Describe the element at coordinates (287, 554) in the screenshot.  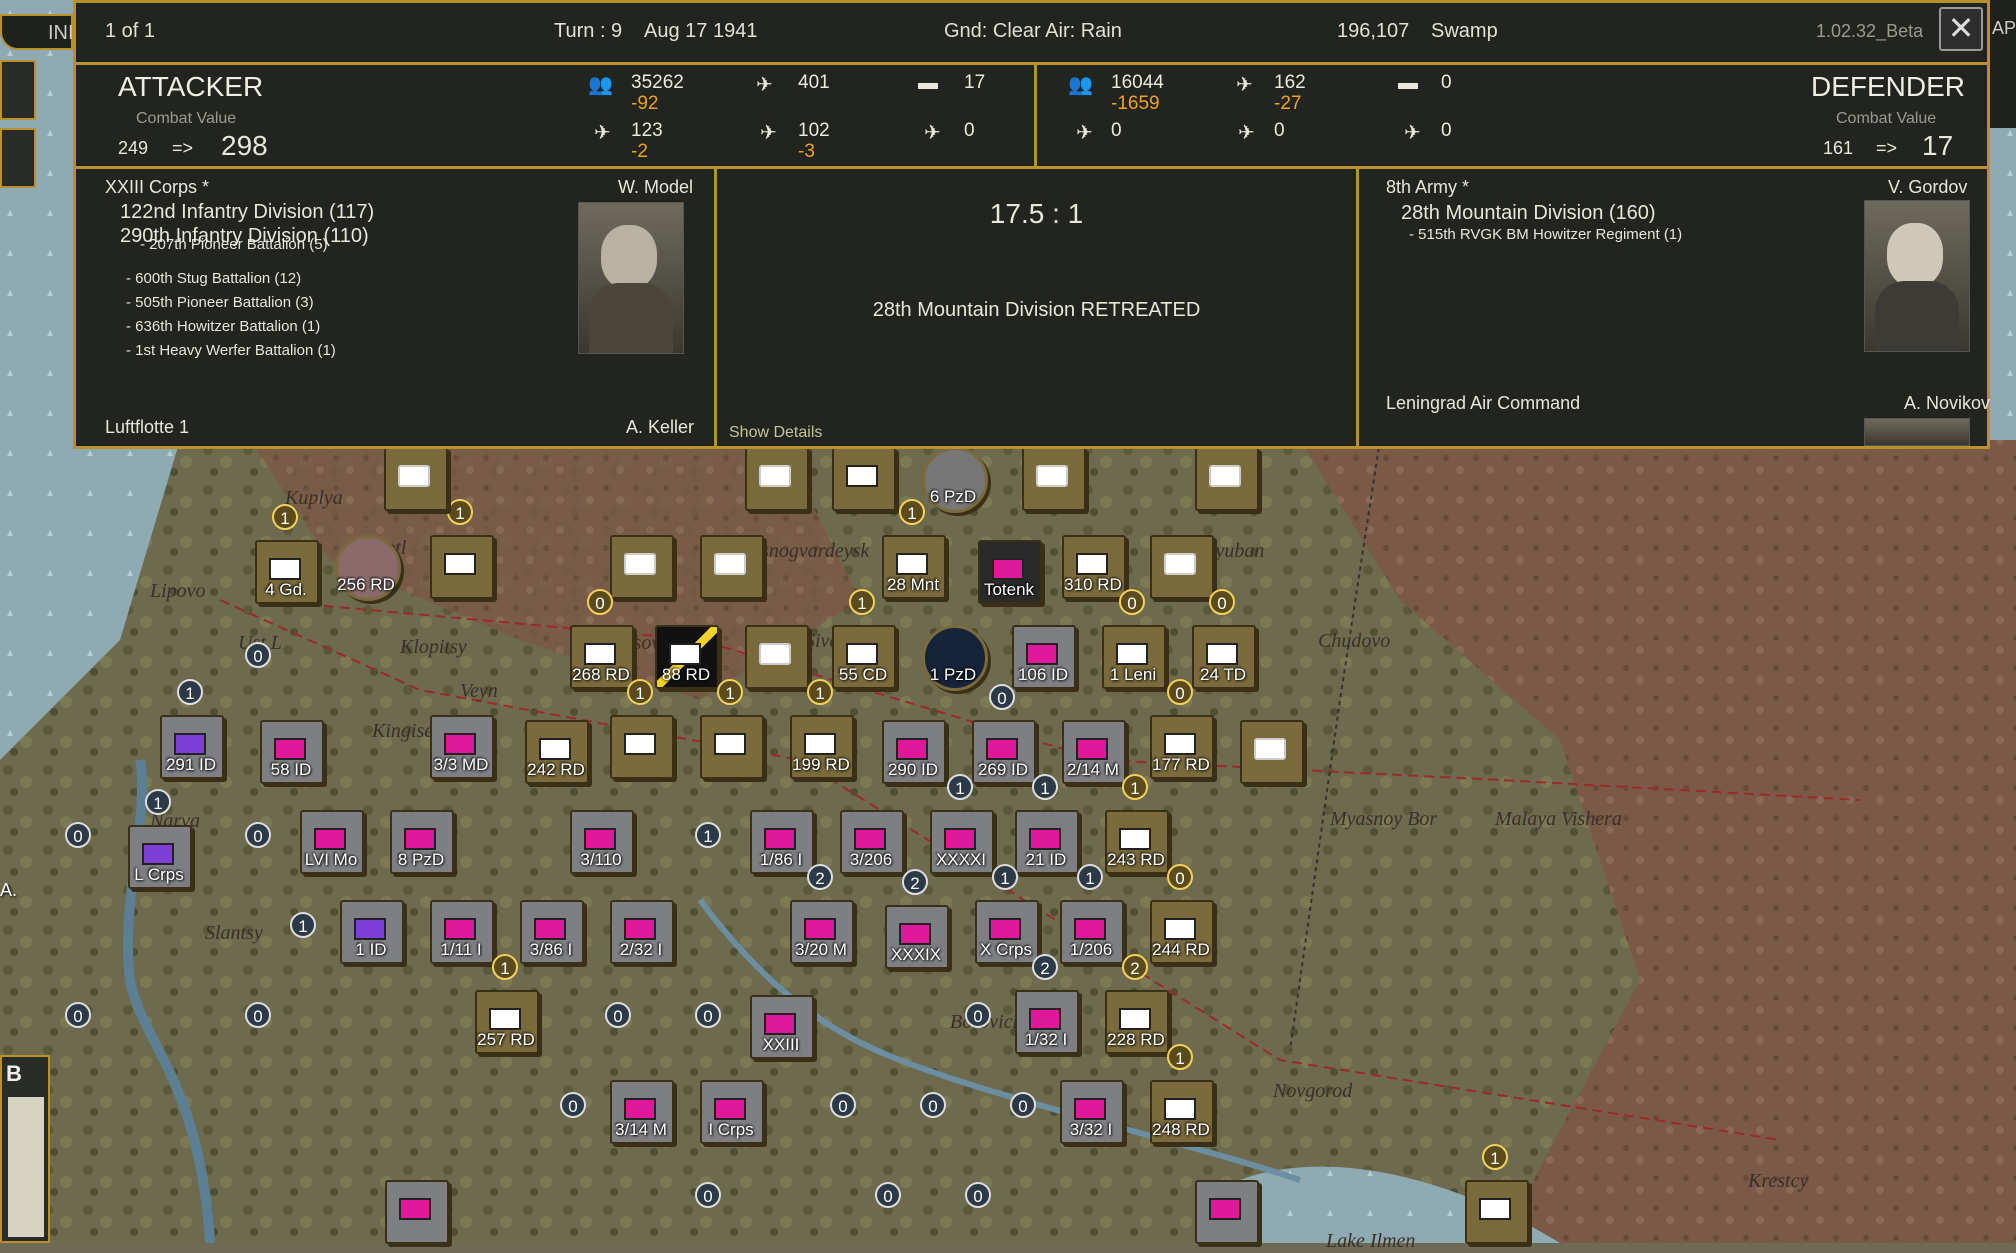
I see `unit-counter: 4 Gd. 1` at that location.